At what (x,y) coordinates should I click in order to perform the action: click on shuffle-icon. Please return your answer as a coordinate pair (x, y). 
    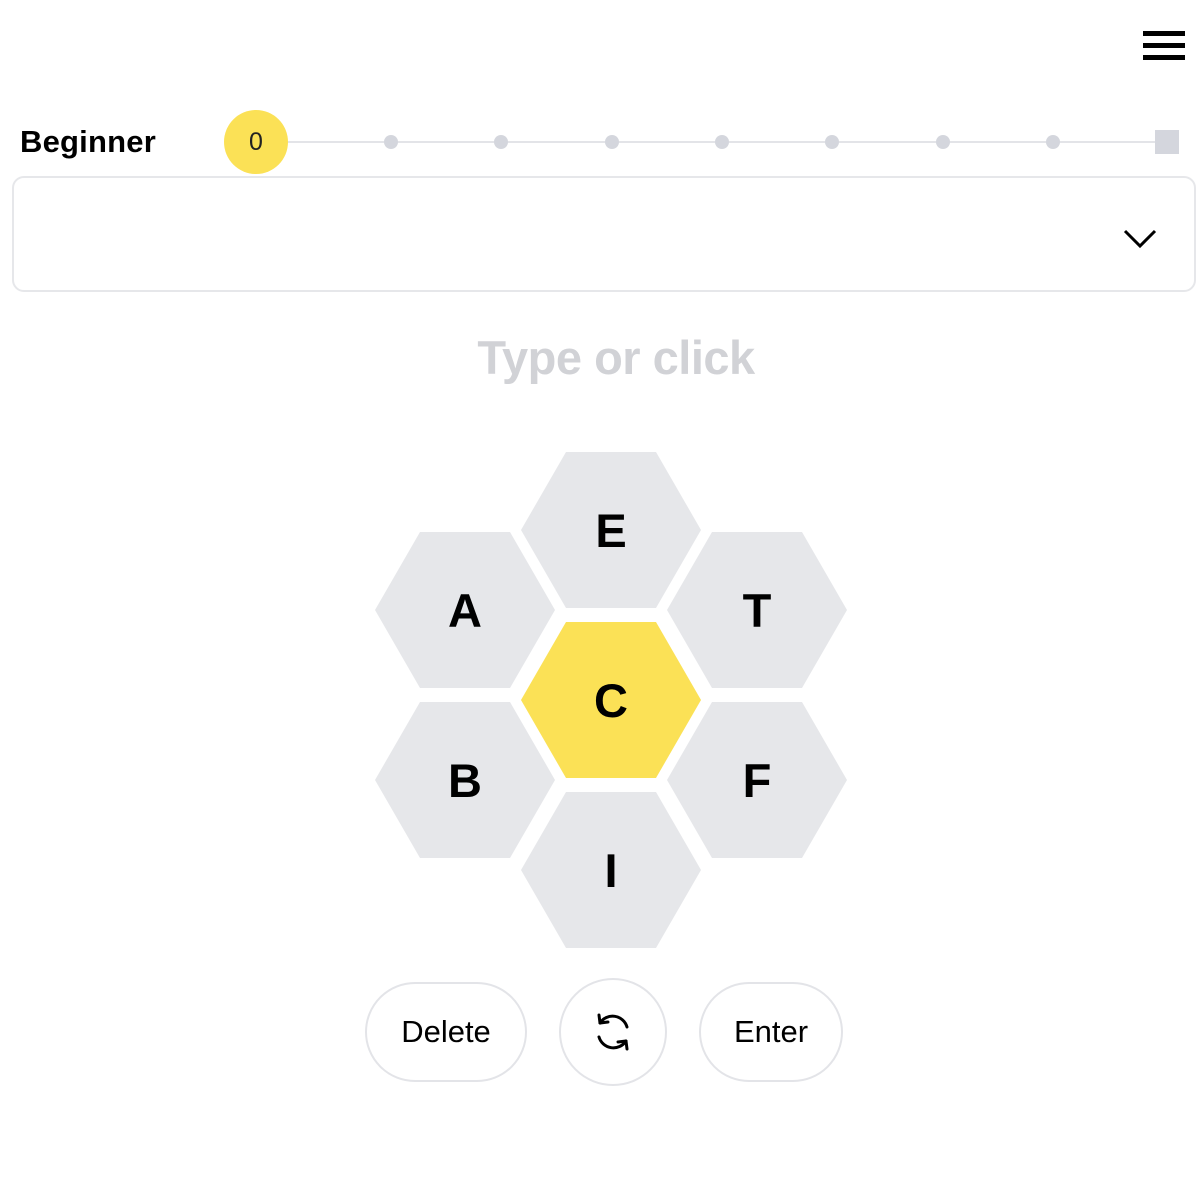
    Looking at the image, I should click on (613, 1032).